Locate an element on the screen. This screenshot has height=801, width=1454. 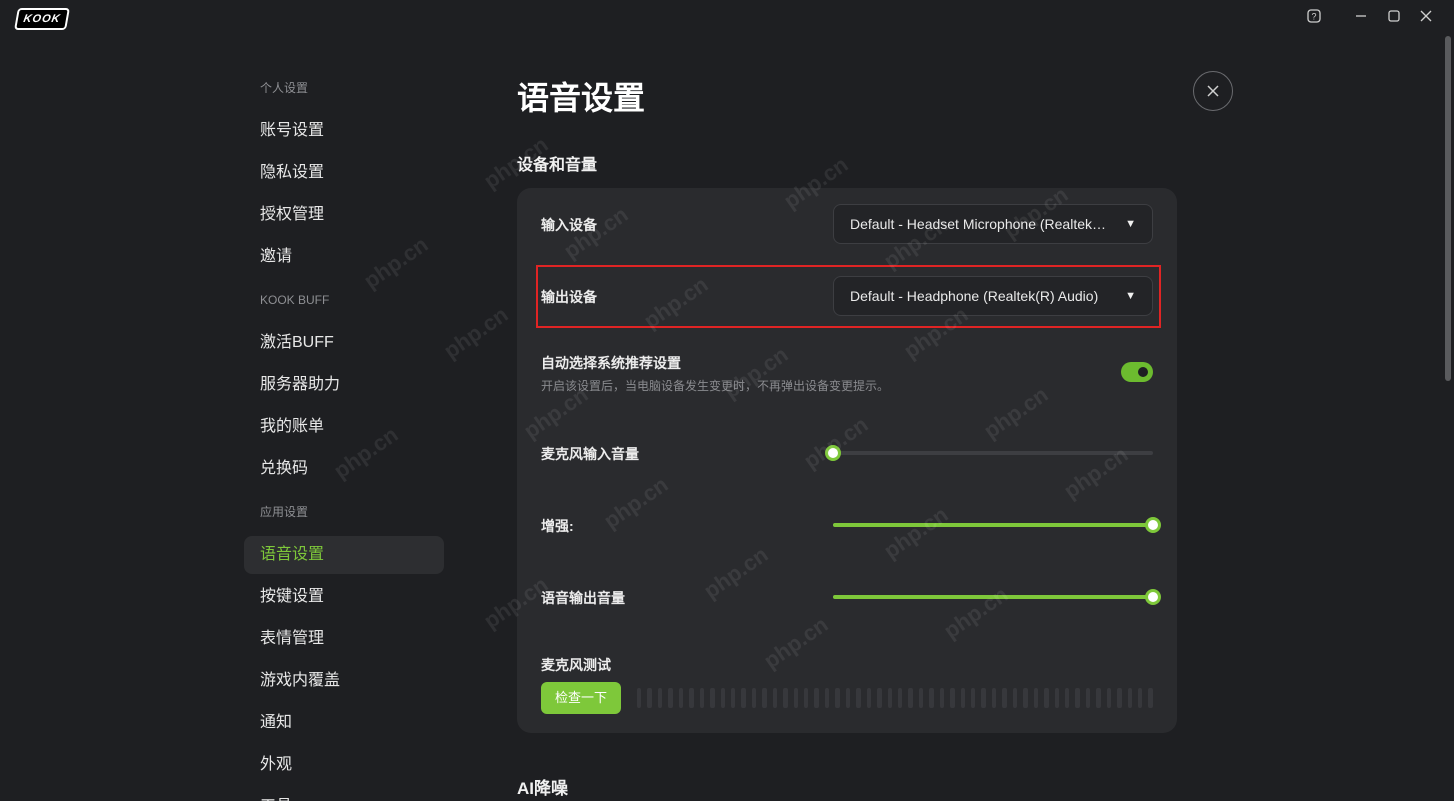
settings-close-button is located at coordinates (1213, 91).